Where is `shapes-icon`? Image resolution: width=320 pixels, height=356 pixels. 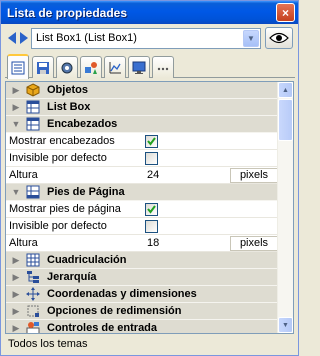 shapes-icon is located at coordinates (91, 67).